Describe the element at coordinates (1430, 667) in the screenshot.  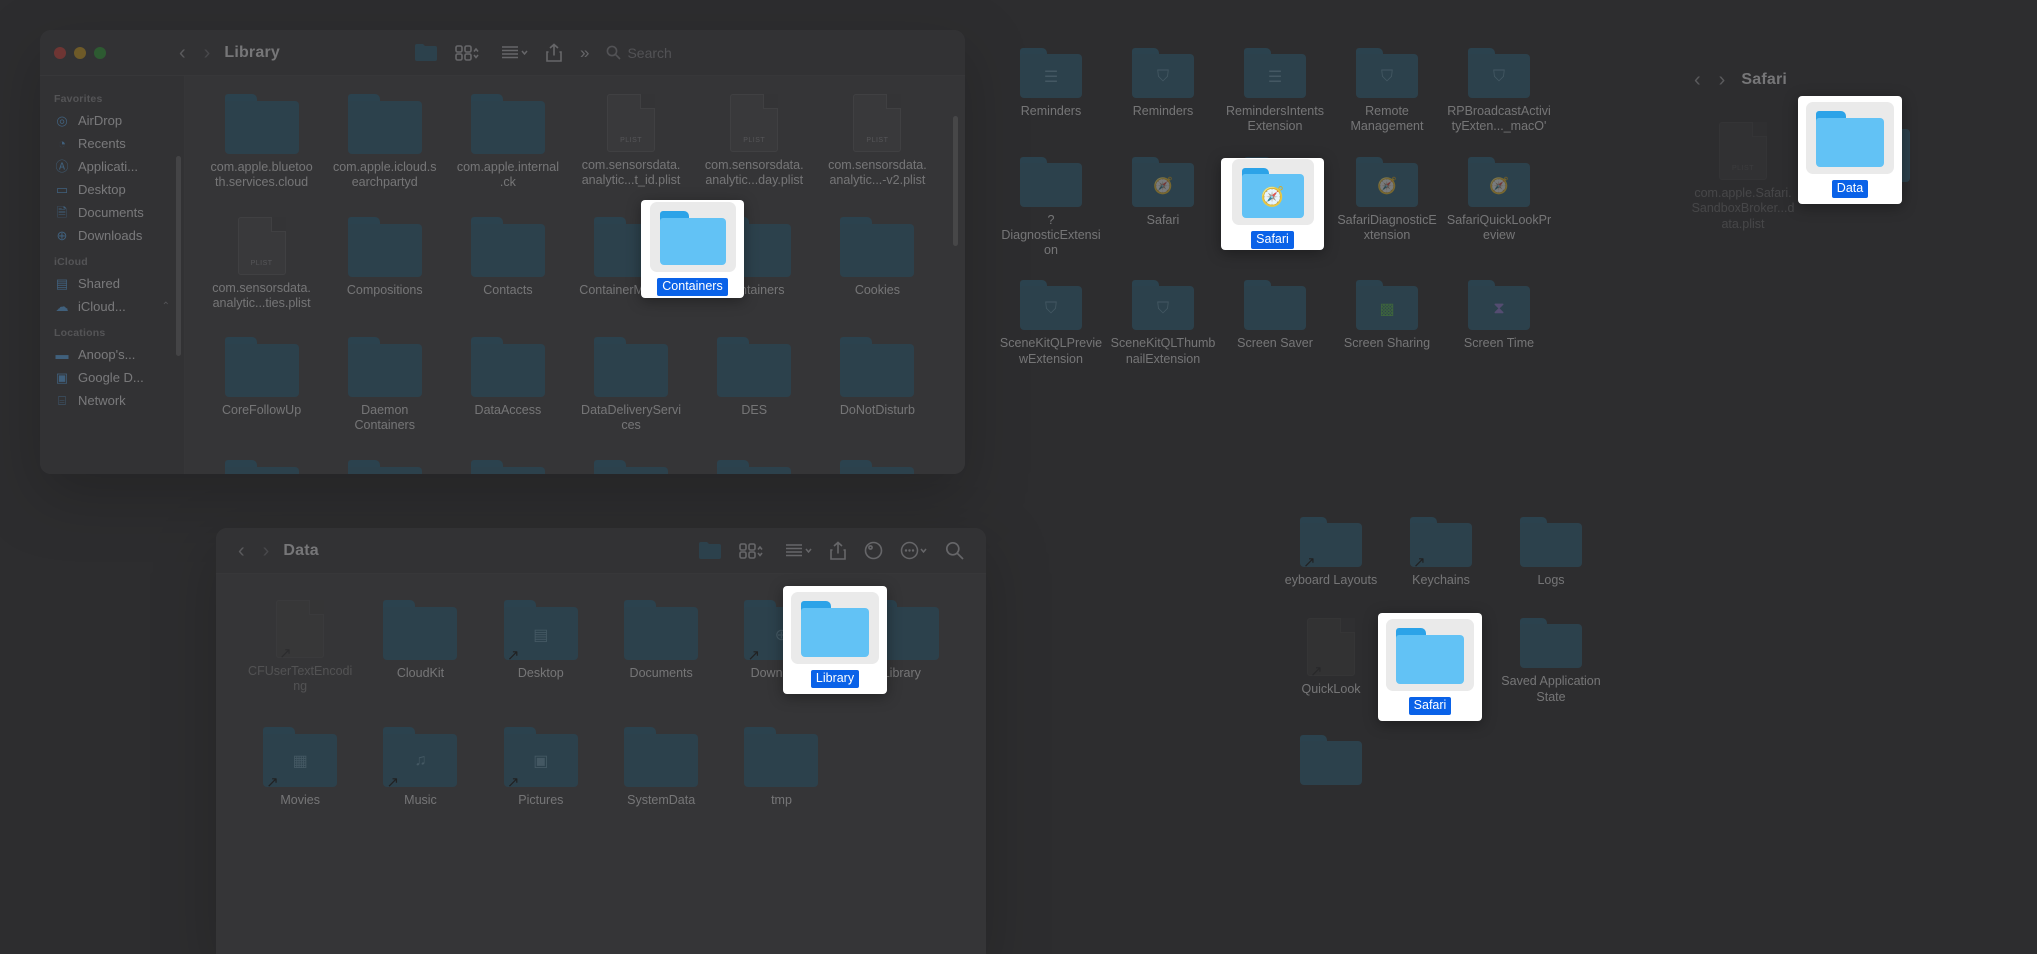
I see `highlight-card-safari-library: Safari` at that location.